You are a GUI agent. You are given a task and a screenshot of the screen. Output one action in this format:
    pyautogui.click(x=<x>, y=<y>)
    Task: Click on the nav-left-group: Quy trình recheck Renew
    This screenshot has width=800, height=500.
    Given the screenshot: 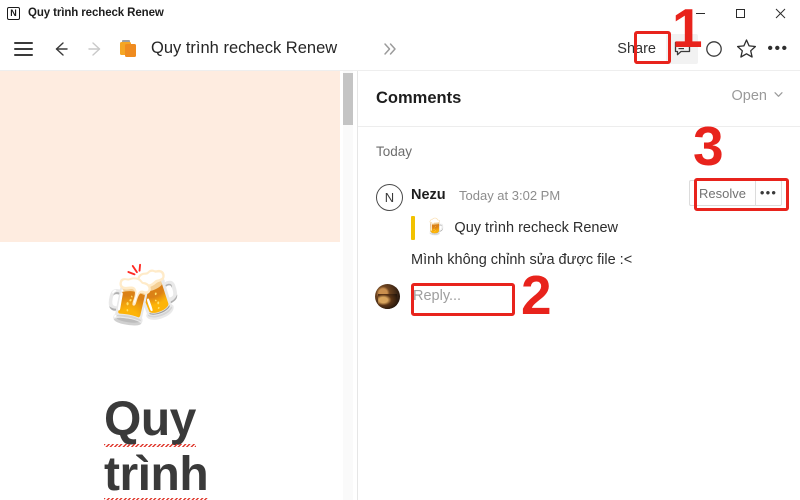 What is the action you would take?
    pyautogui.click(x=168, y=48)
    